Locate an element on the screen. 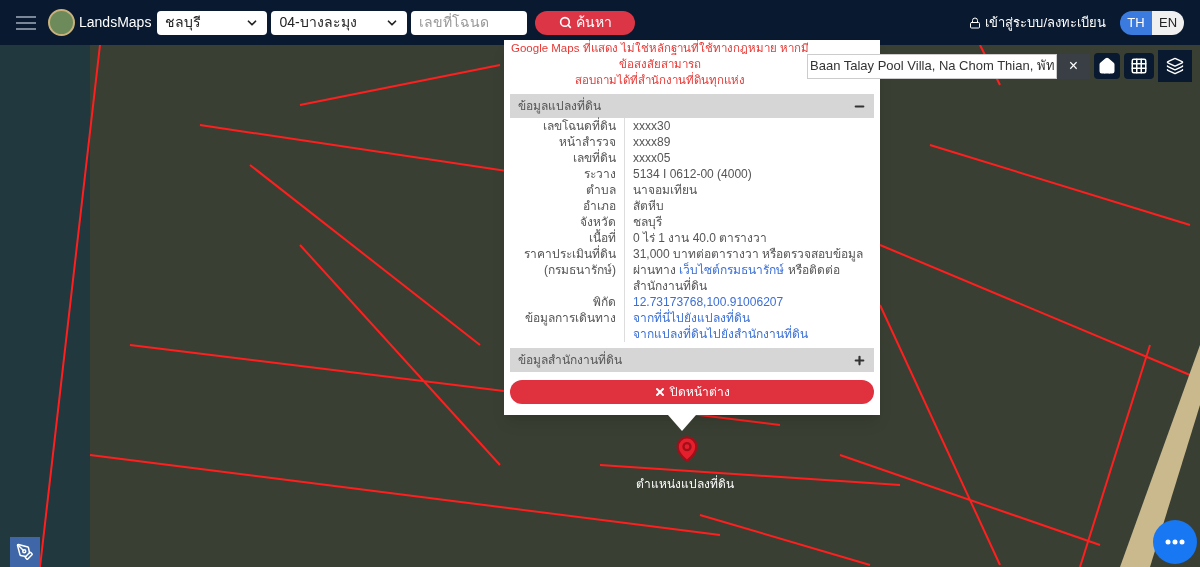  deed-input-field: เลขที่โฉนด is located at coordinates (469, 22).